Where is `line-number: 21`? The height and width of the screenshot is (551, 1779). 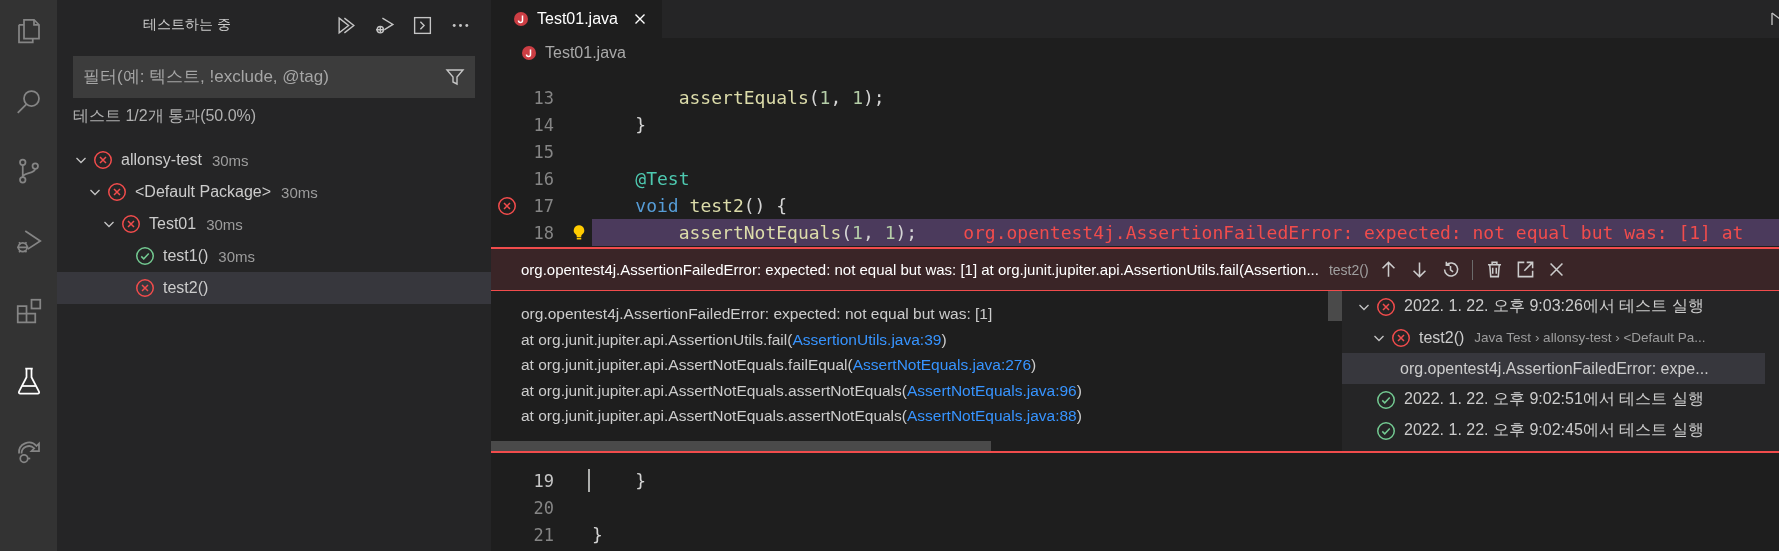 line-number: 21 is located at coordinates (543, 534).